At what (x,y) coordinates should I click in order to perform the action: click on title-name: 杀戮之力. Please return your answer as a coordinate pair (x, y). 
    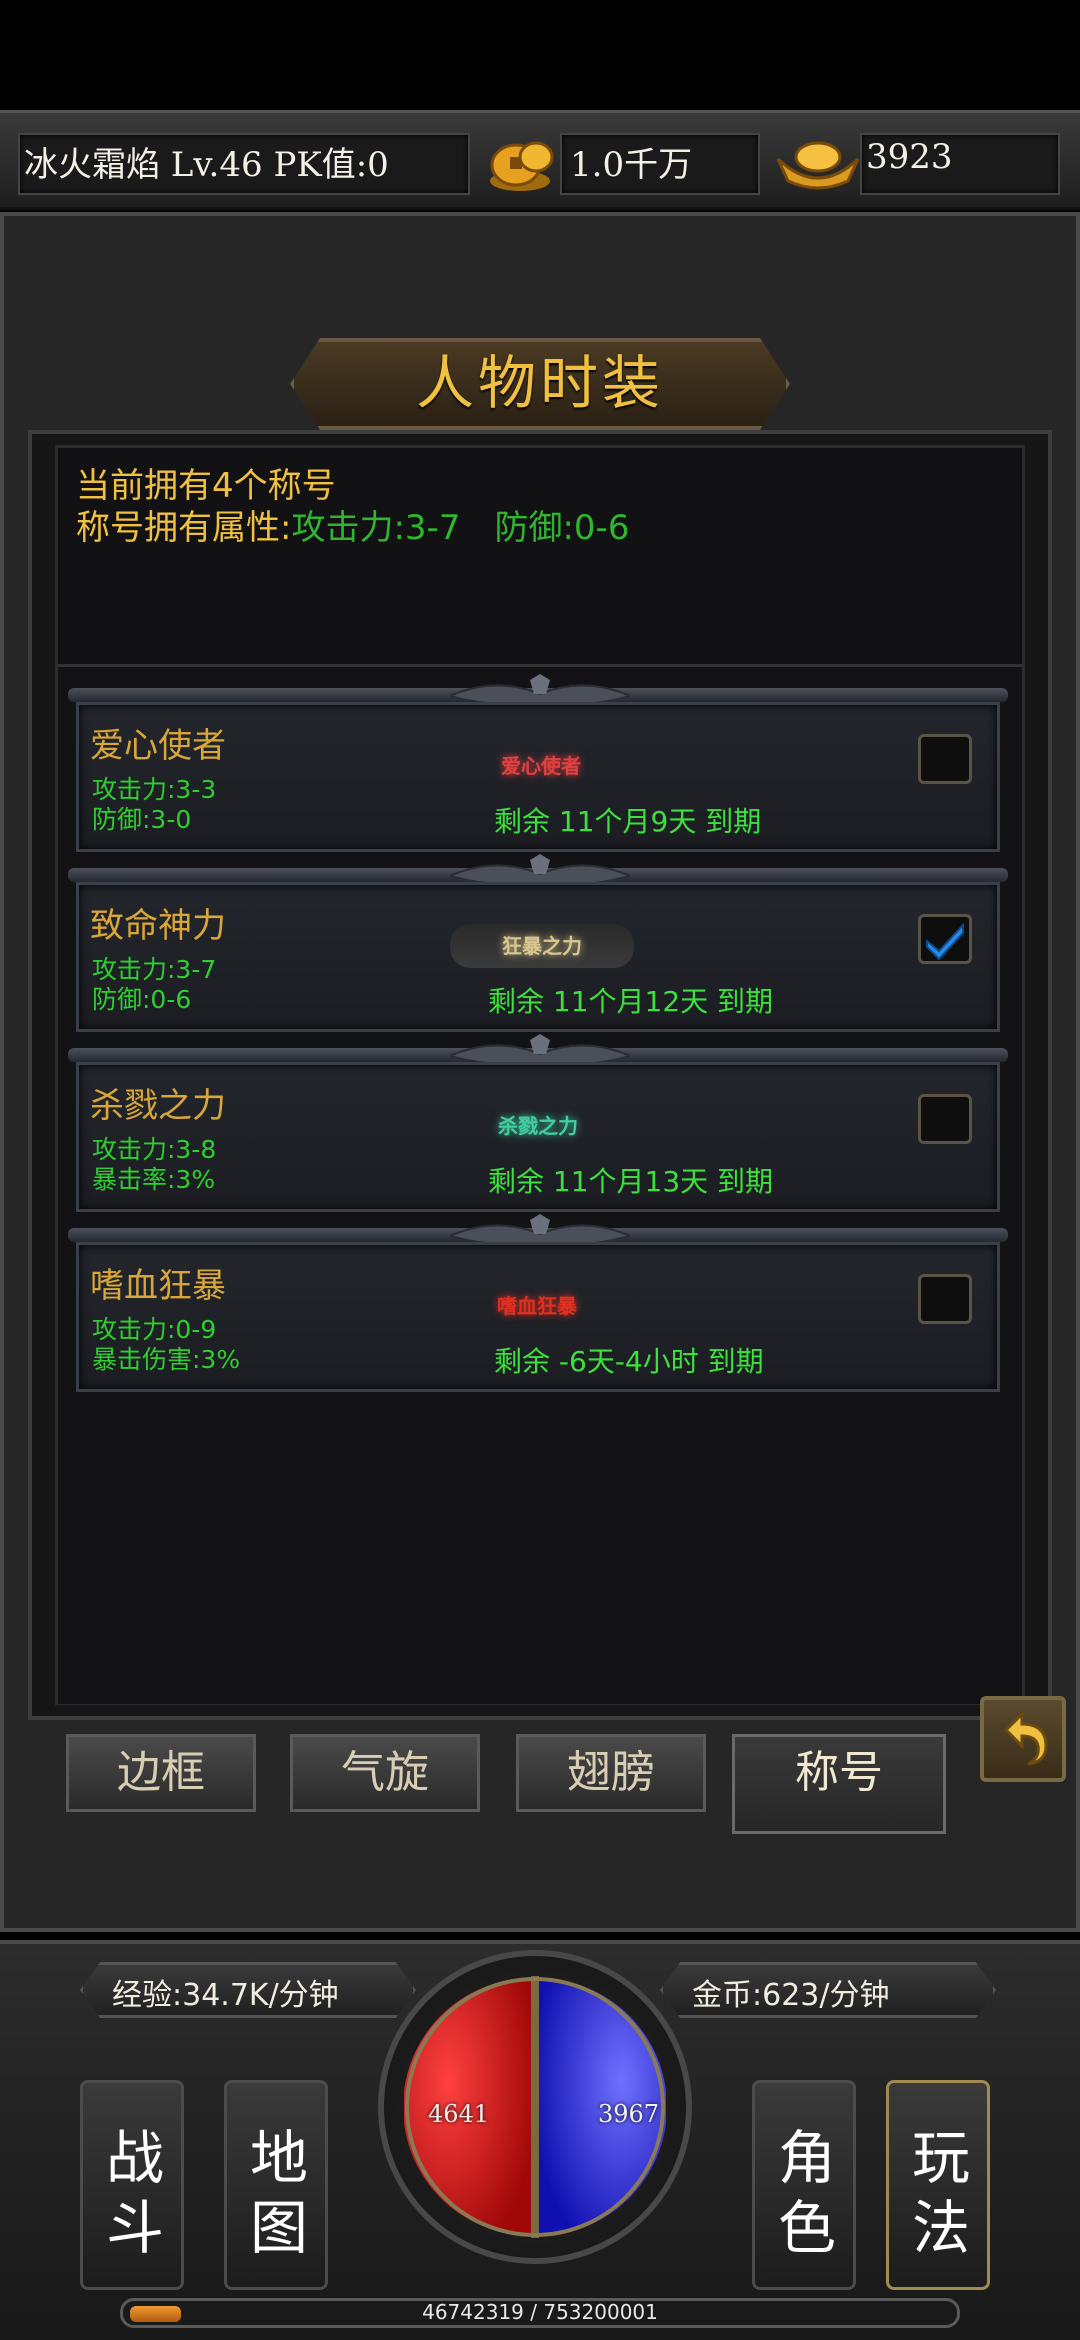
    Looking at the image, I should click on (158, 1106).